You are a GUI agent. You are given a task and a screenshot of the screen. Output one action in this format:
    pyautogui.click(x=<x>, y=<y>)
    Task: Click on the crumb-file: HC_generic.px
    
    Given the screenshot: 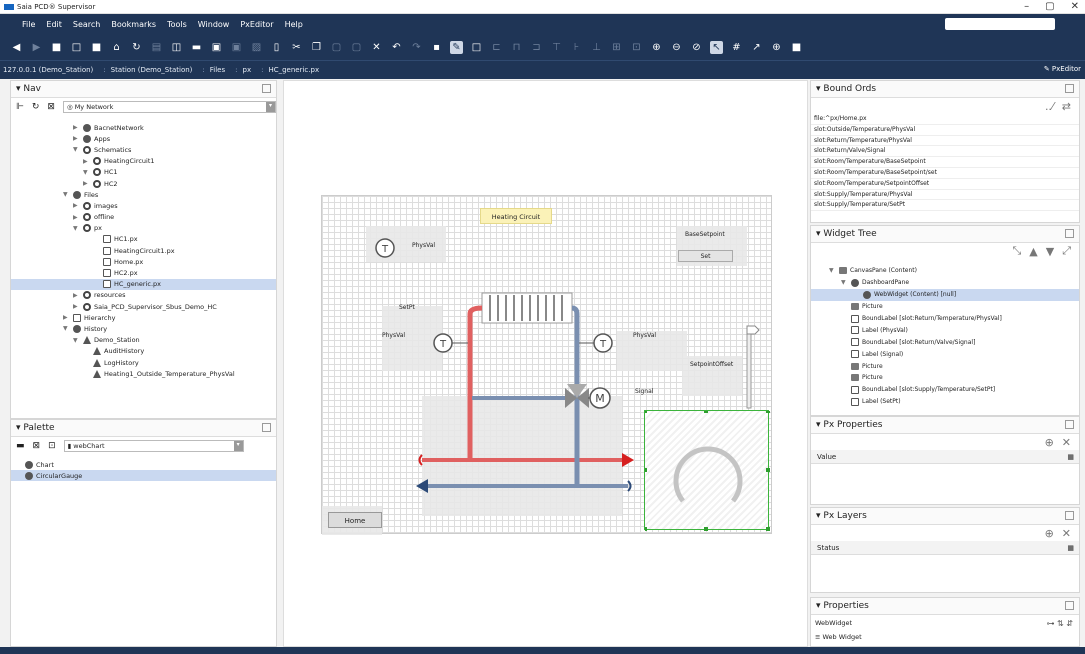 What is the action you would take?
    pyautogui.click(x=293, y=70)
    